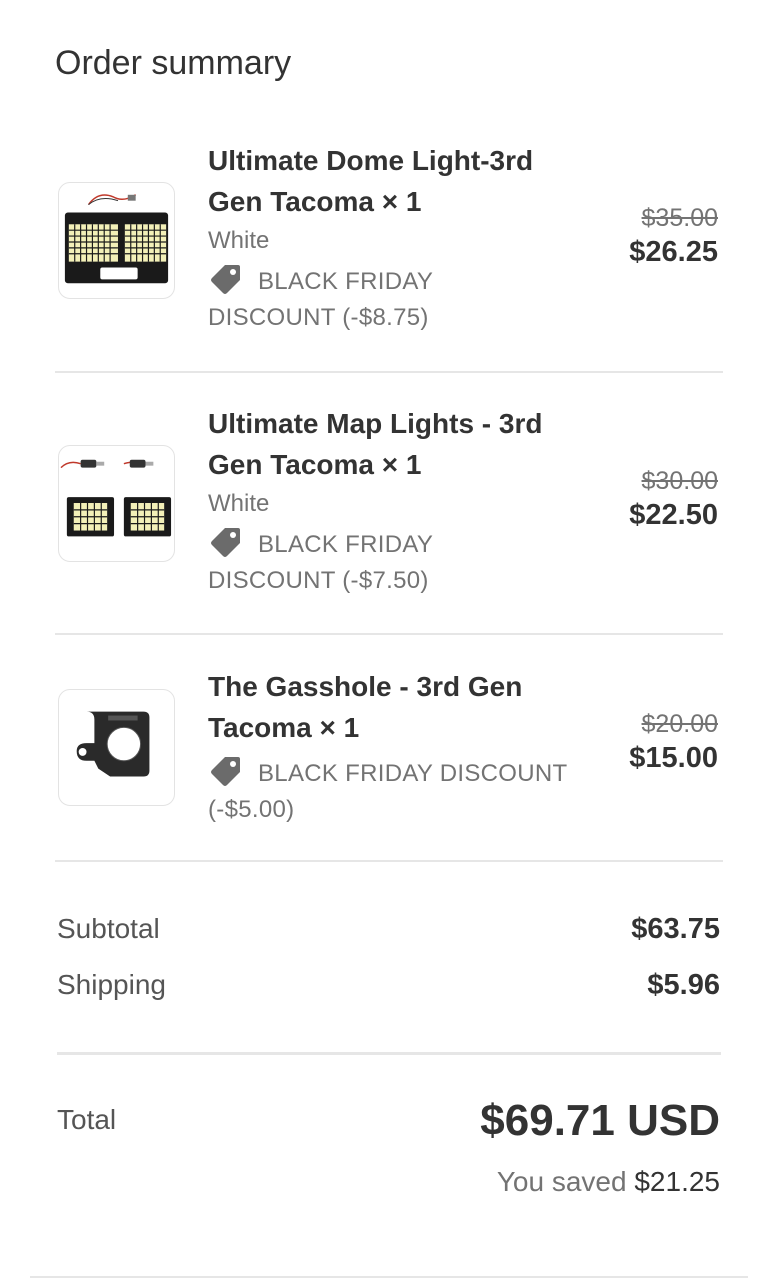 This screenshot has height=1279, width=778. I want to click on product-name-line: Tacoma × 1, so click(284, 727).